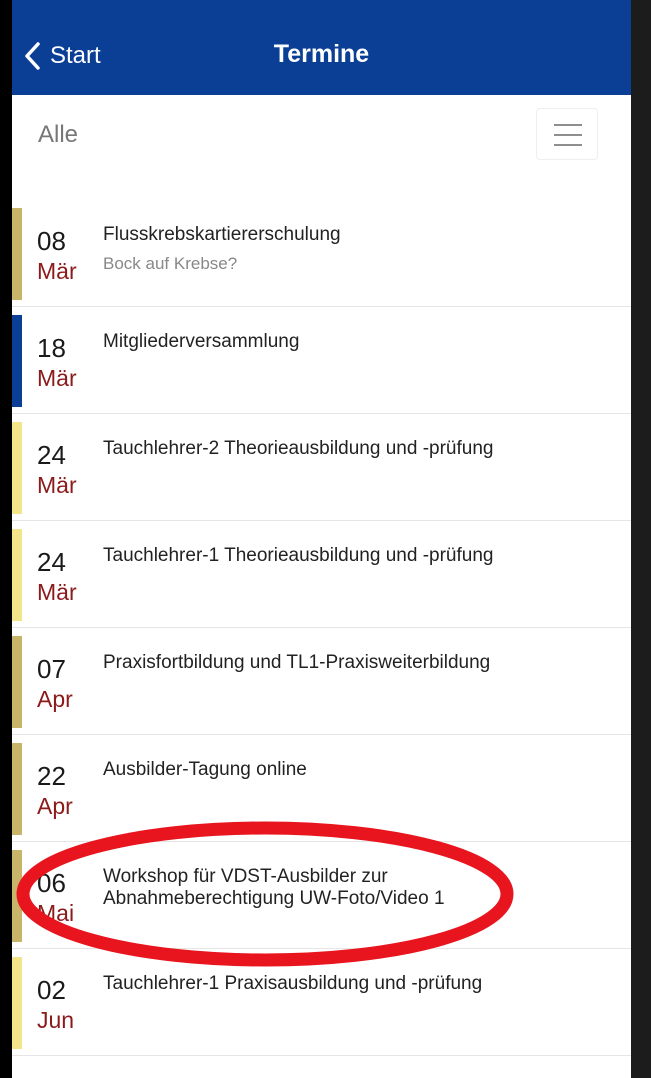  What do you see at coordinates (56, 913) in the screenshot?
I see `event-month: Mai` at bounding box center [56, 913].